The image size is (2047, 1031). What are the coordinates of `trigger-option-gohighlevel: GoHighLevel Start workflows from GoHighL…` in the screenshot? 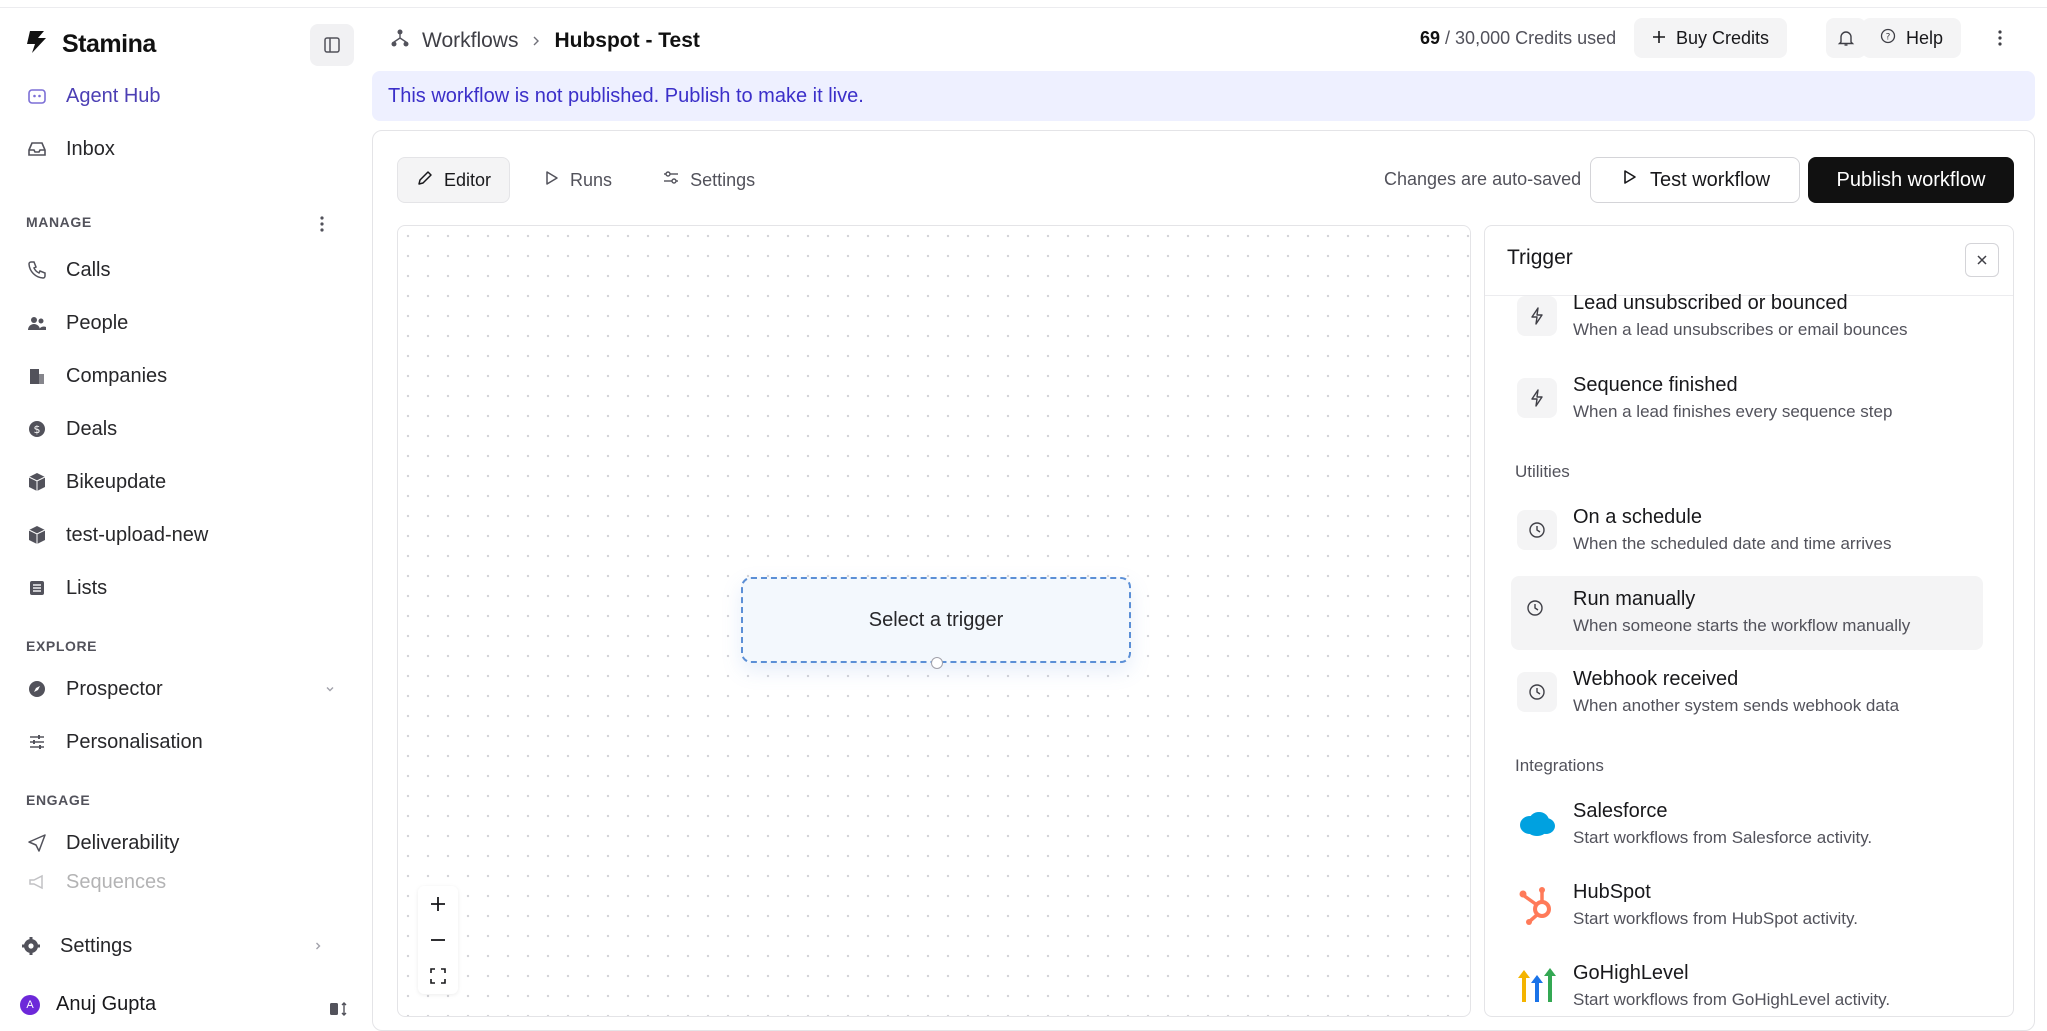 It's located at (1749, 989).